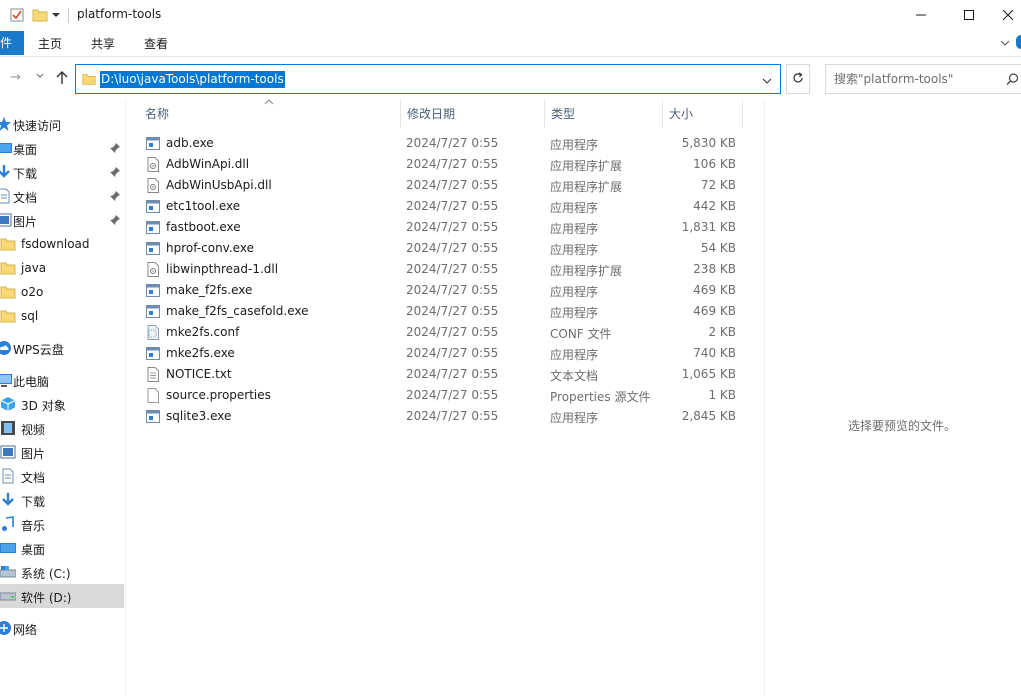 This screenshot has width=1021, height=696. What do you see at coordinates (153, 395) in the screenshot?
I see `properties-file-icon` at bounding box center [153, 395].